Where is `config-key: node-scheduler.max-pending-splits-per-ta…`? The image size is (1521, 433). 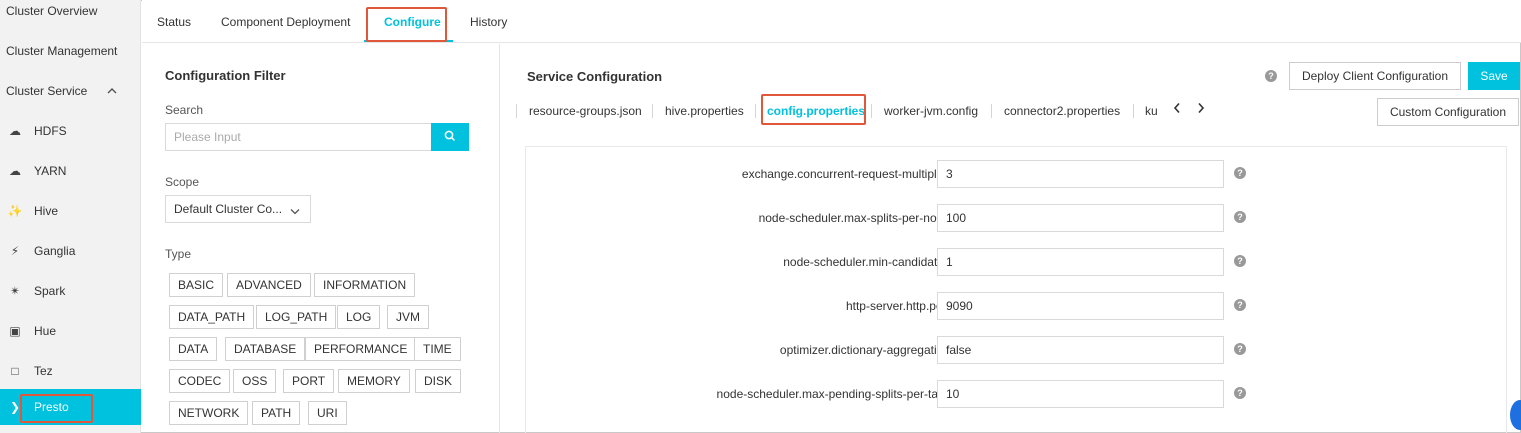 config-key: node-scheduler.max-pending-splits-per-ta… is located at coordinates (833, 394).